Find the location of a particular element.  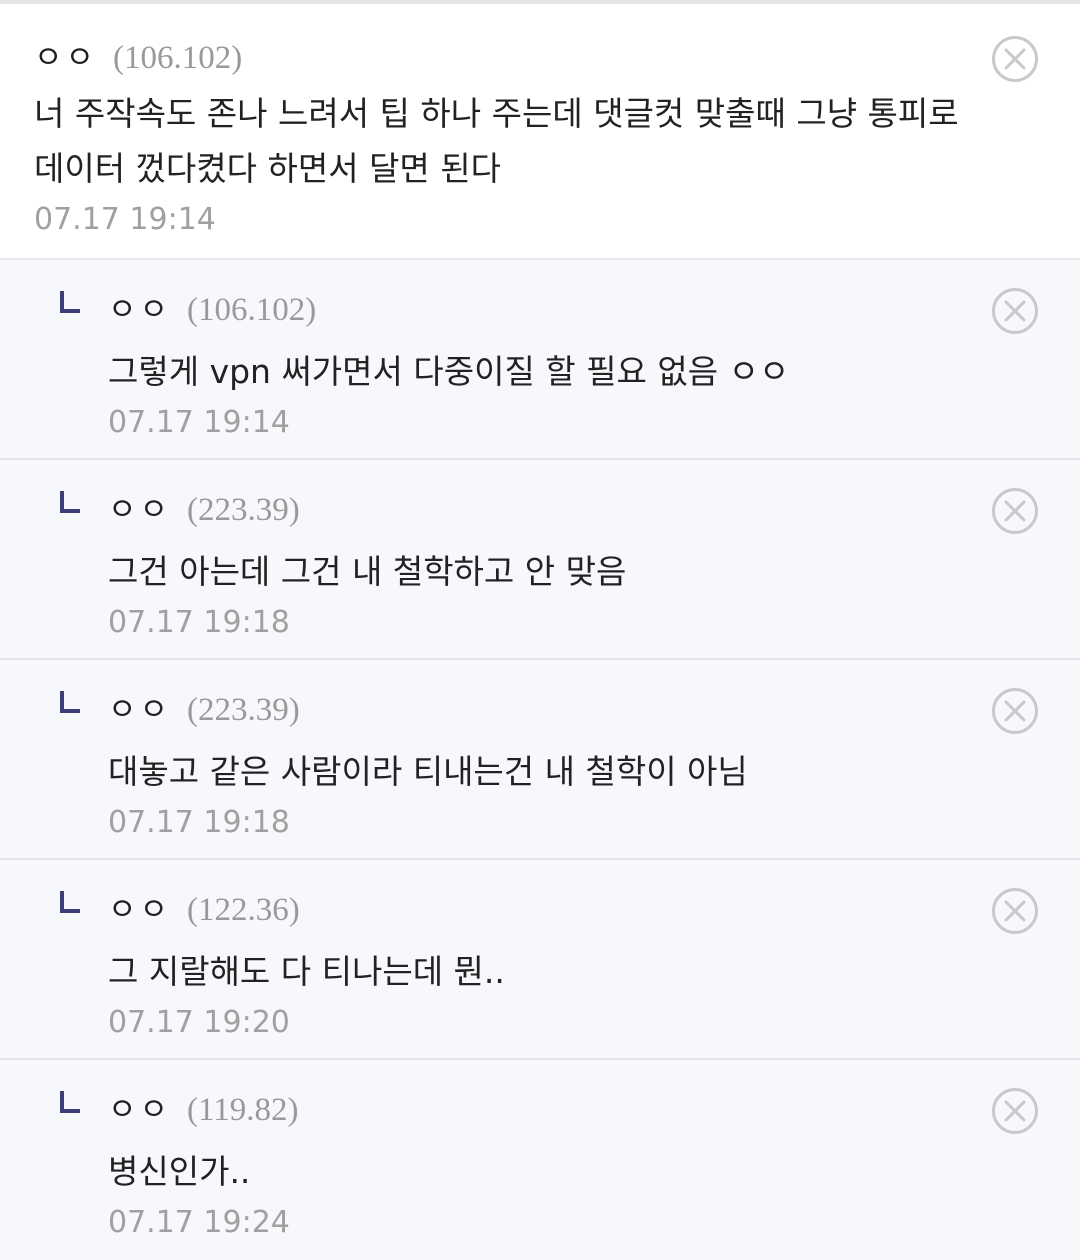

delete-comment-button is located at coordinates (1015, 59).